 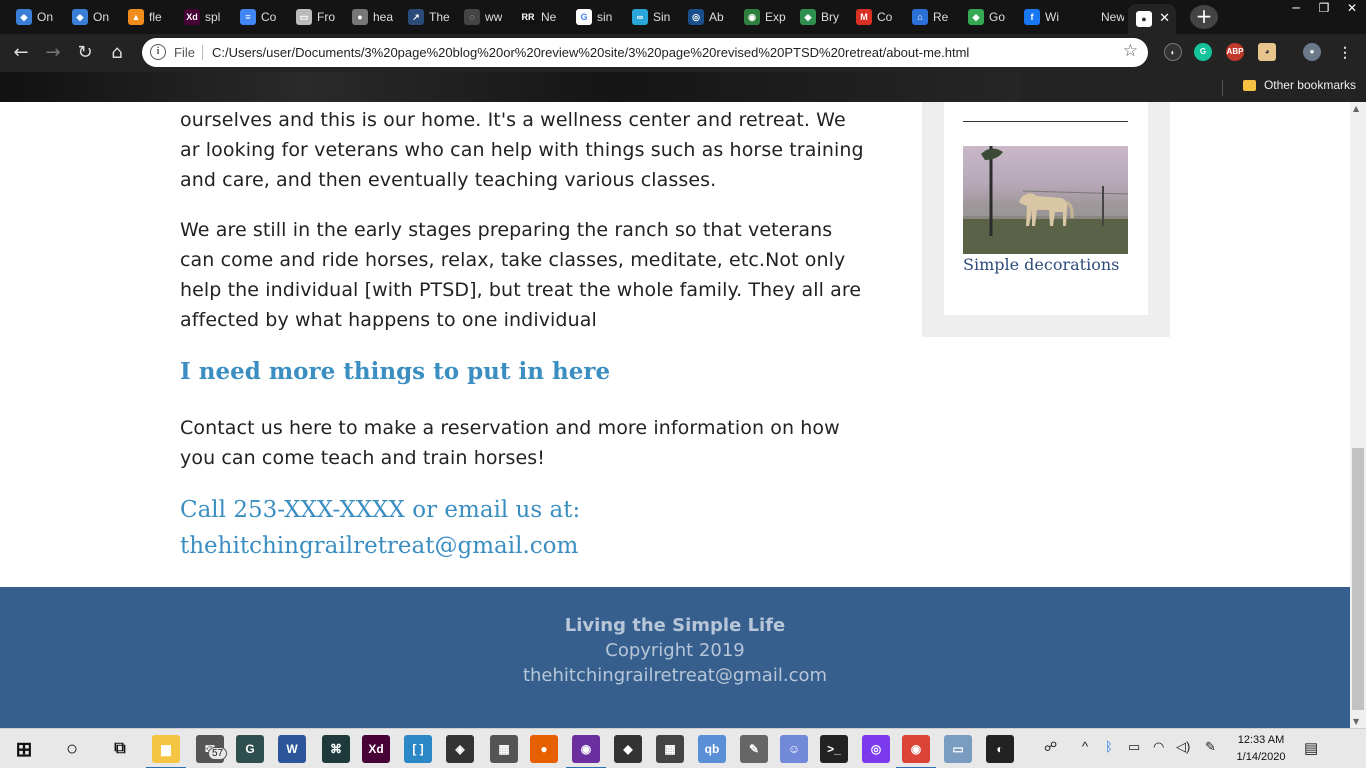 What do you see at coordinates (21, 53) in the screenshot?
I see `back-icon: ←` at bounding box center [21, 53].